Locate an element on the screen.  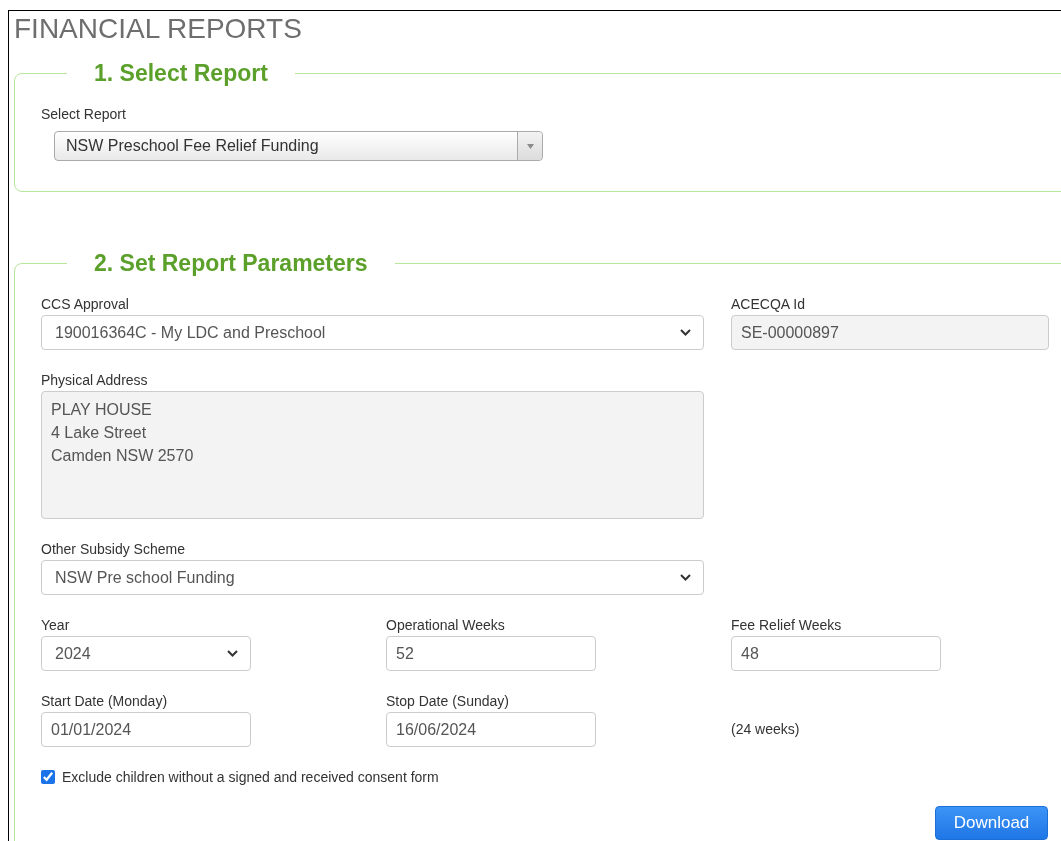
dropdown: 2024 is located at coordinates (146, 653).